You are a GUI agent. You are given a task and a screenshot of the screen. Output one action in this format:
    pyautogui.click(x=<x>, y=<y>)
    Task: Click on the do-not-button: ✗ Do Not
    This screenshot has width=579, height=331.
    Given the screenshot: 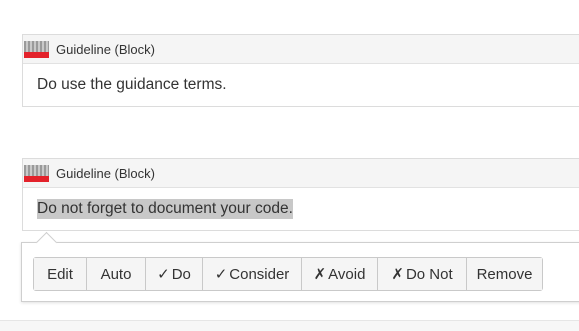 What is the action you would take?
    pyautogui.click(x=422, y=274)
    